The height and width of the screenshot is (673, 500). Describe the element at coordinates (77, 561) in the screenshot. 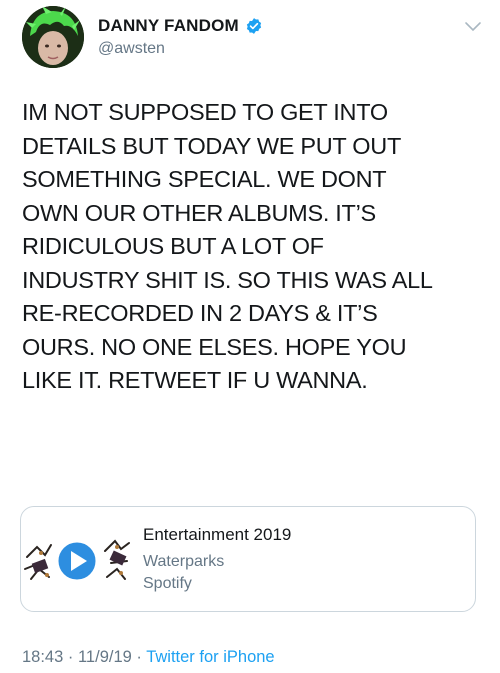

I see `album-art` at that location.